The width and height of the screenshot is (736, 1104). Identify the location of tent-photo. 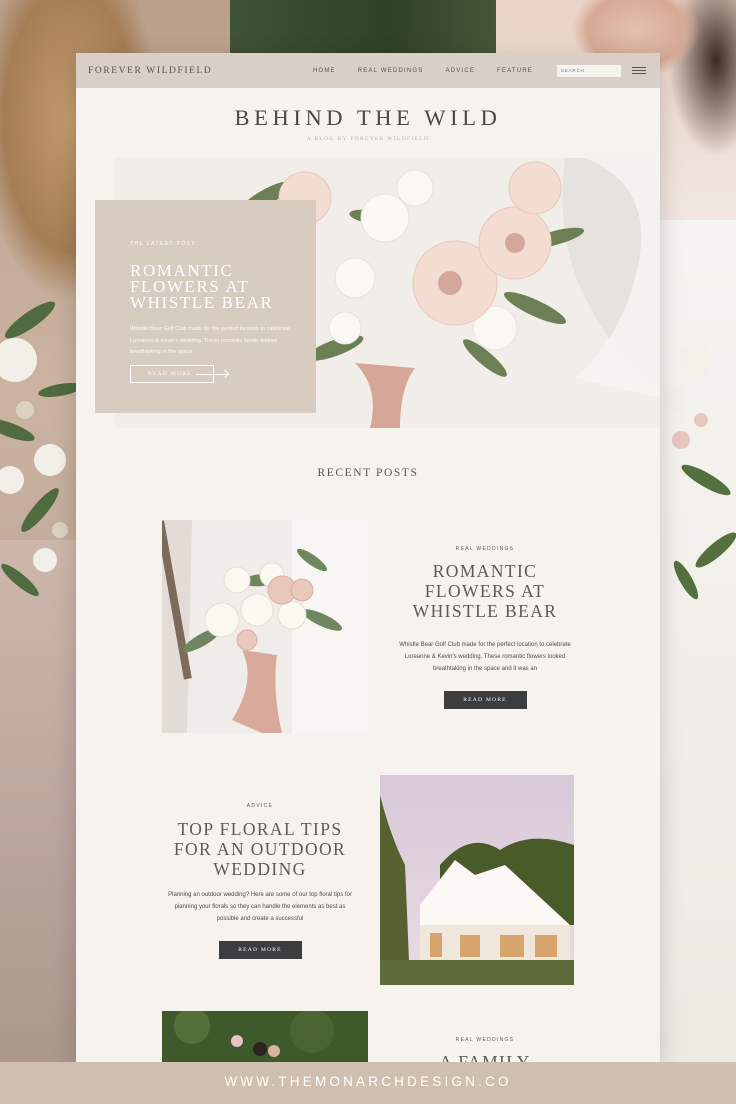
(477, 880).